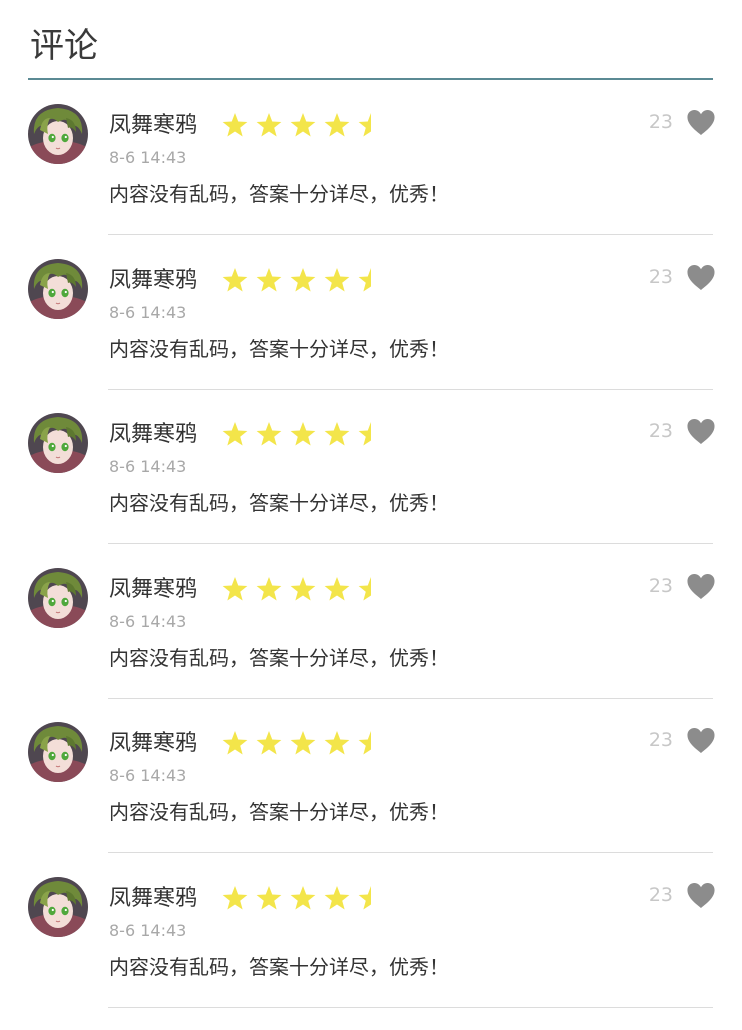 Image resolution: width=742 pixels, height=1030 pixels. Describe the element at coordinates (370, 40) in the screenshot. I see `comments-header: 评论` at that location.